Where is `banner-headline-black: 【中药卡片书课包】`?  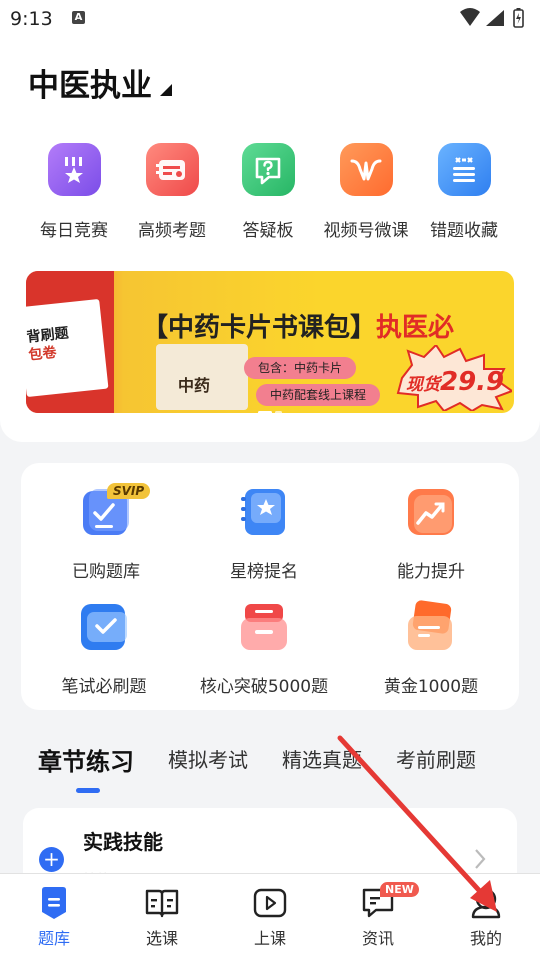
banner-headline-black: 【中药卡片书课包】 is located at coordinates (259, 328).